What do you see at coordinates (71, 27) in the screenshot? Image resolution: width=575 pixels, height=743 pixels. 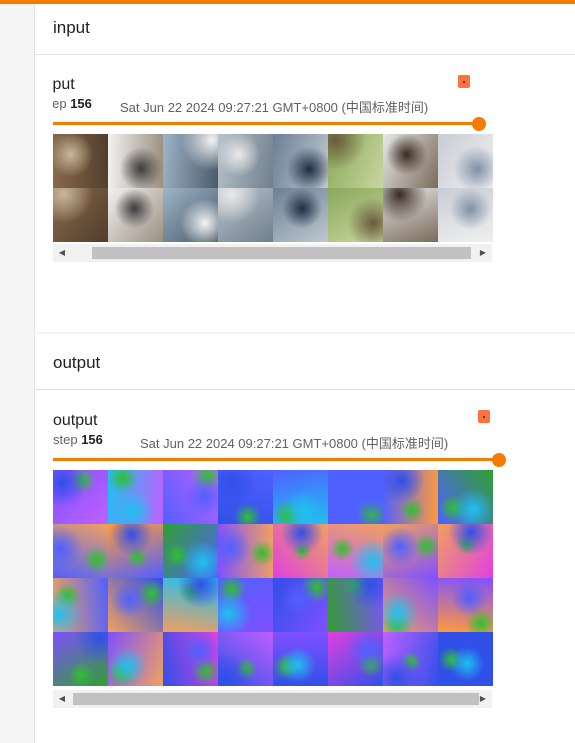 I see `card-title: input` at bounding box center [71, 27].